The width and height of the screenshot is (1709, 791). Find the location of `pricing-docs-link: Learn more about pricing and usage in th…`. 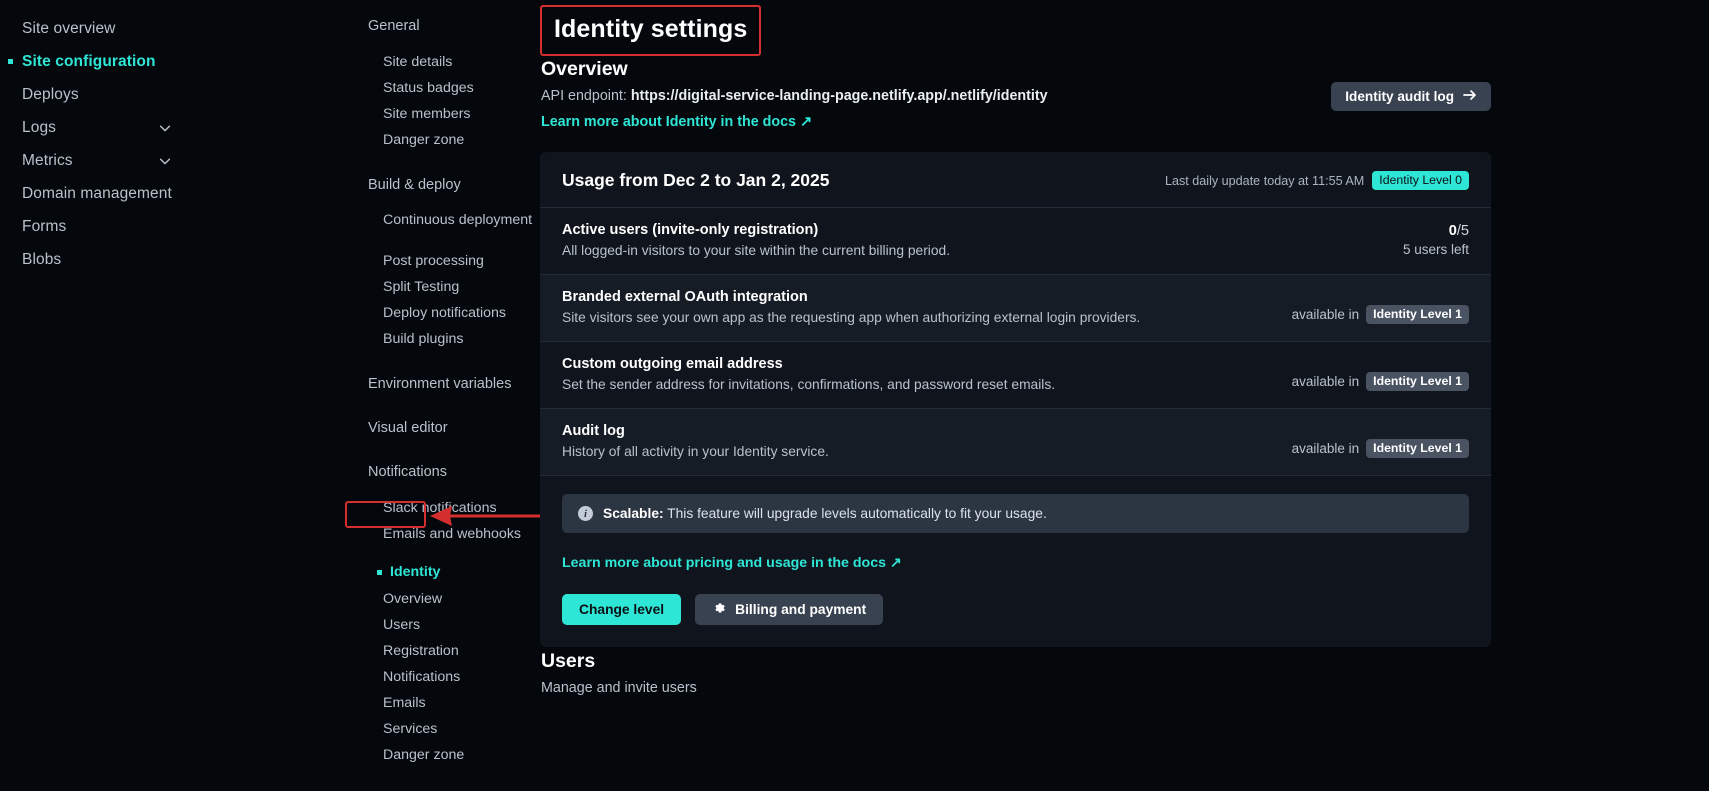

pricing-docs-link: Learn more about pricing and usage in th… is located at coordinates (732, 563).